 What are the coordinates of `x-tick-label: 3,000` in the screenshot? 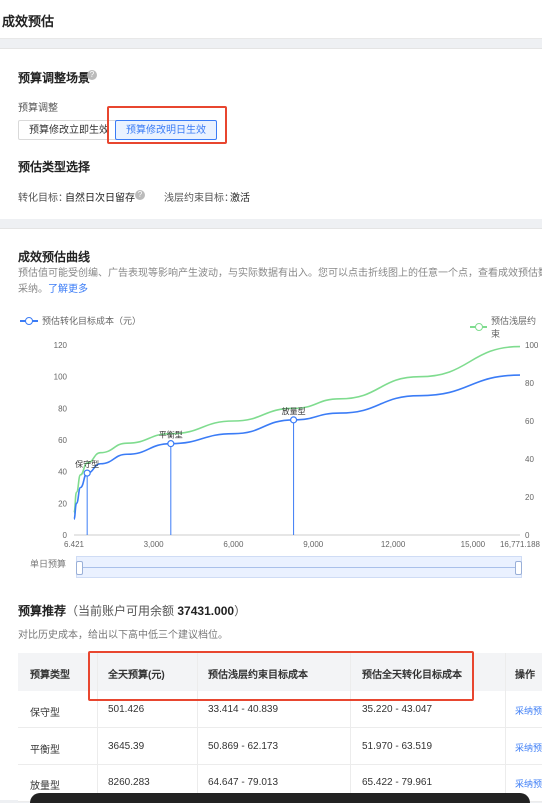 It's located at (154, 544).